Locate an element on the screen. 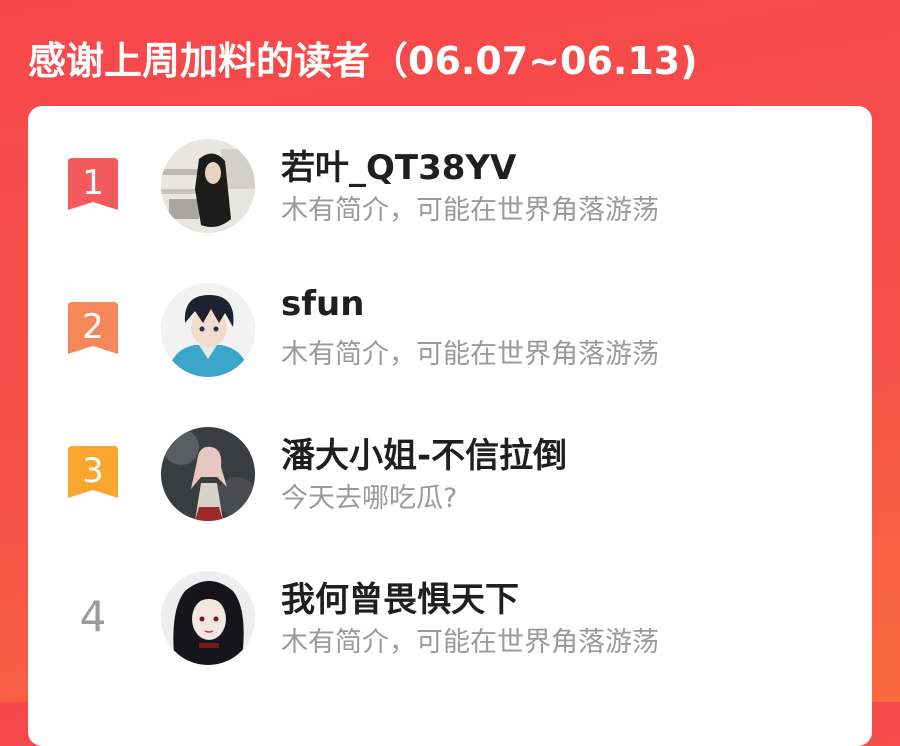  girl-classroom-avatar-icon is located at coordinates (208, 186).